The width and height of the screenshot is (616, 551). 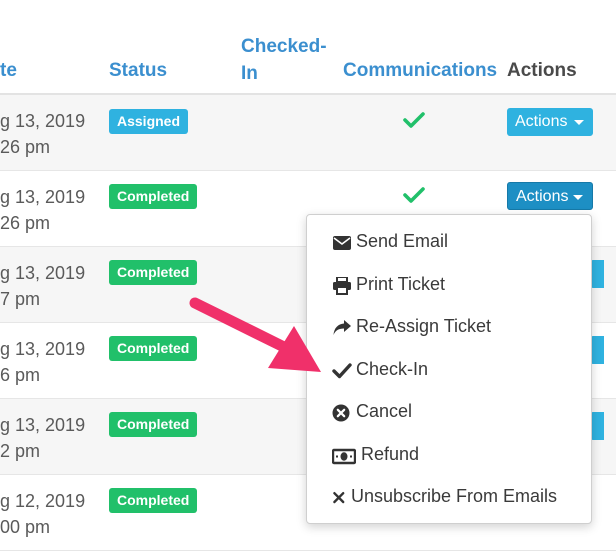 I want to click on menu-item-send-email: Send Email, so click(x=449, y=243).